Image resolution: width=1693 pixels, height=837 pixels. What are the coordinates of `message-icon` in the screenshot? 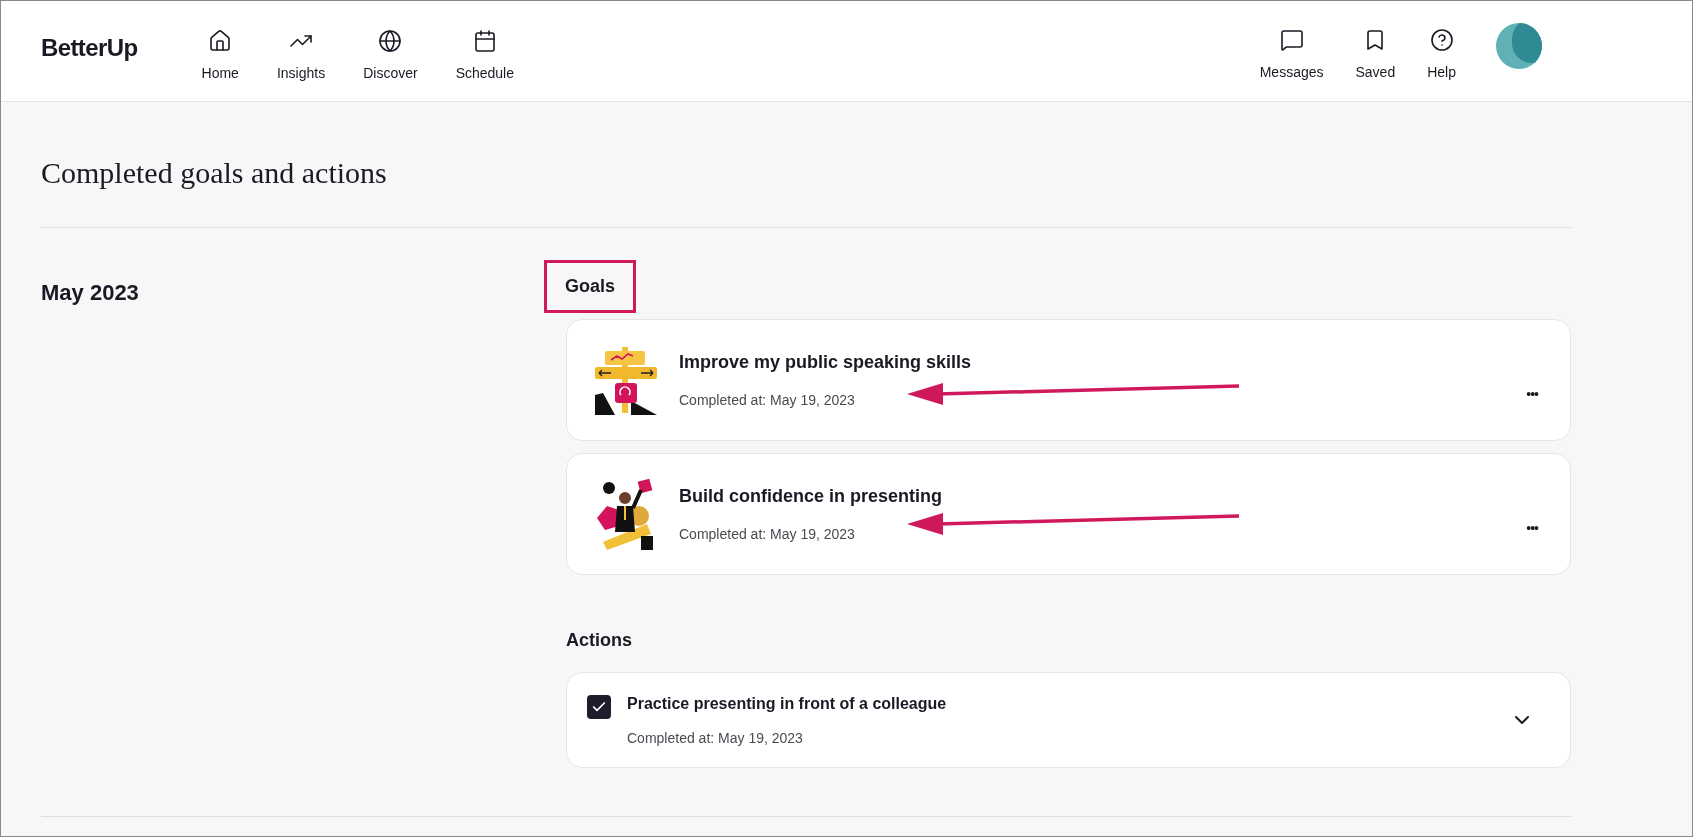 It's located at (1291, 39).